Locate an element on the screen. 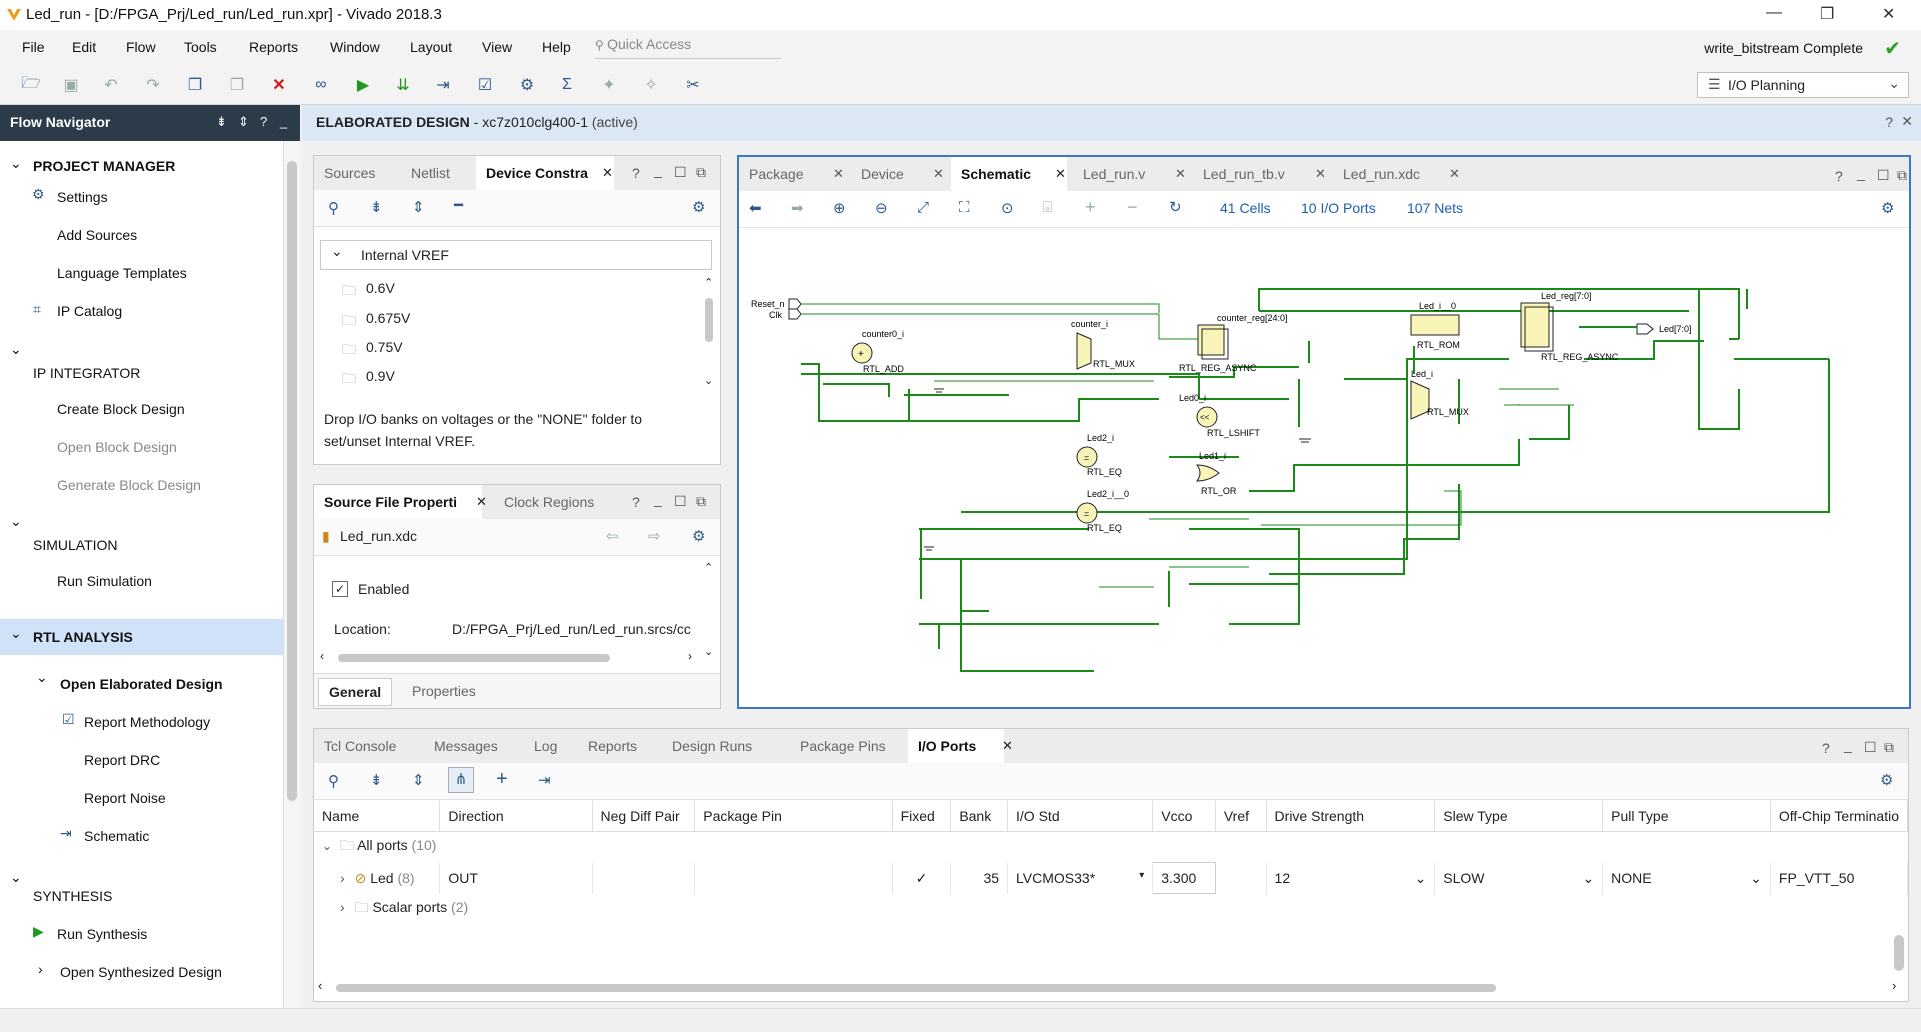 Image resolution: width=1921 pixels, height=1032 pixels. layout-select: ☰ I/O Planning ⌄ is located at coordinates (1803, 85).